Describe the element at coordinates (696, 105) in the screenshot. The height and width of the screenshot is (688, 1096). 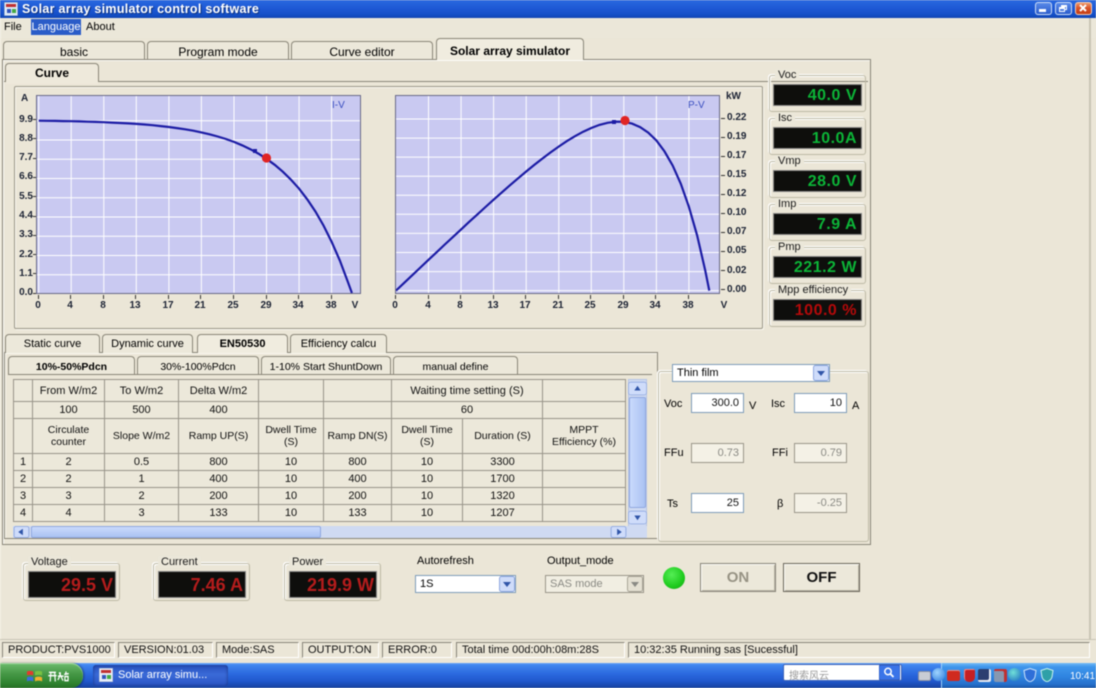
I see `svg-text: P-V` at that location.